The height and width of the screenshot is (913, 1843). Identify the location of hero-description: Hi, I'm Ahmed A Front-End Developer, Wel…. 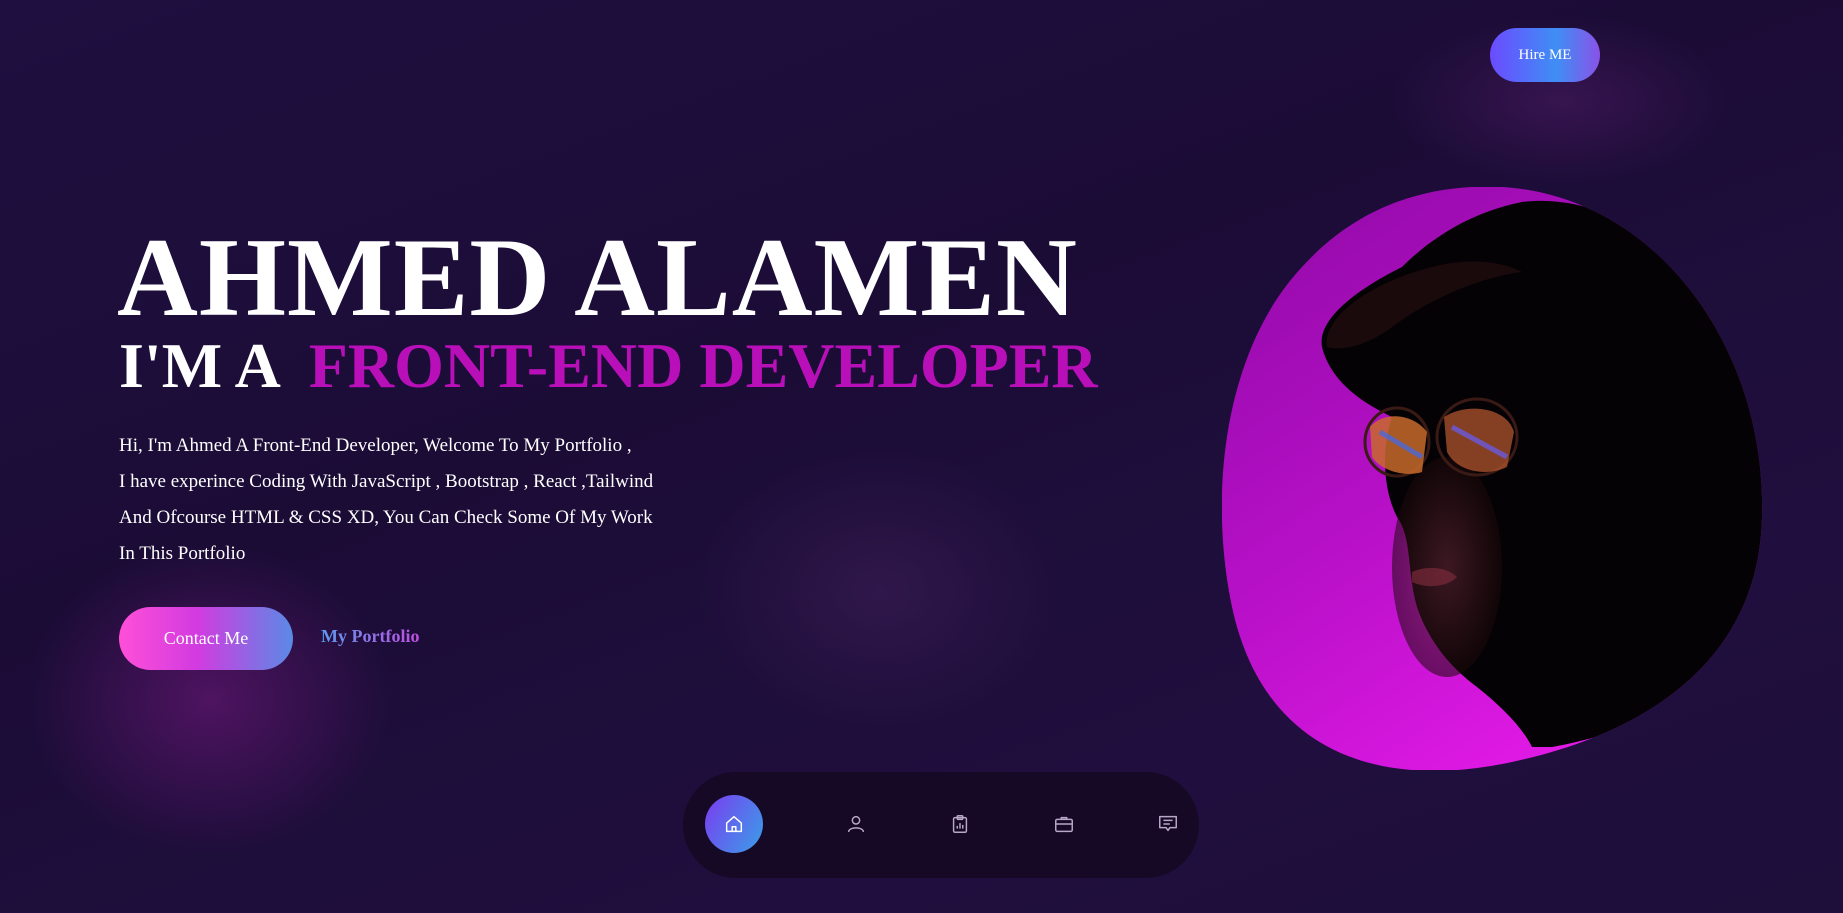
(439, 500).